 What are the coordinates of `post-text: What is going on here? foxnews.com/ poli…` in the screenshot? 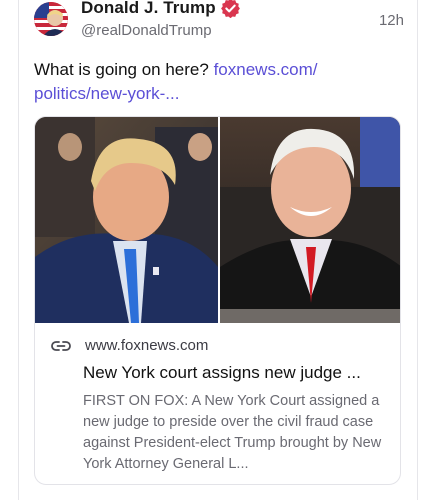 It's located at (214, 82).